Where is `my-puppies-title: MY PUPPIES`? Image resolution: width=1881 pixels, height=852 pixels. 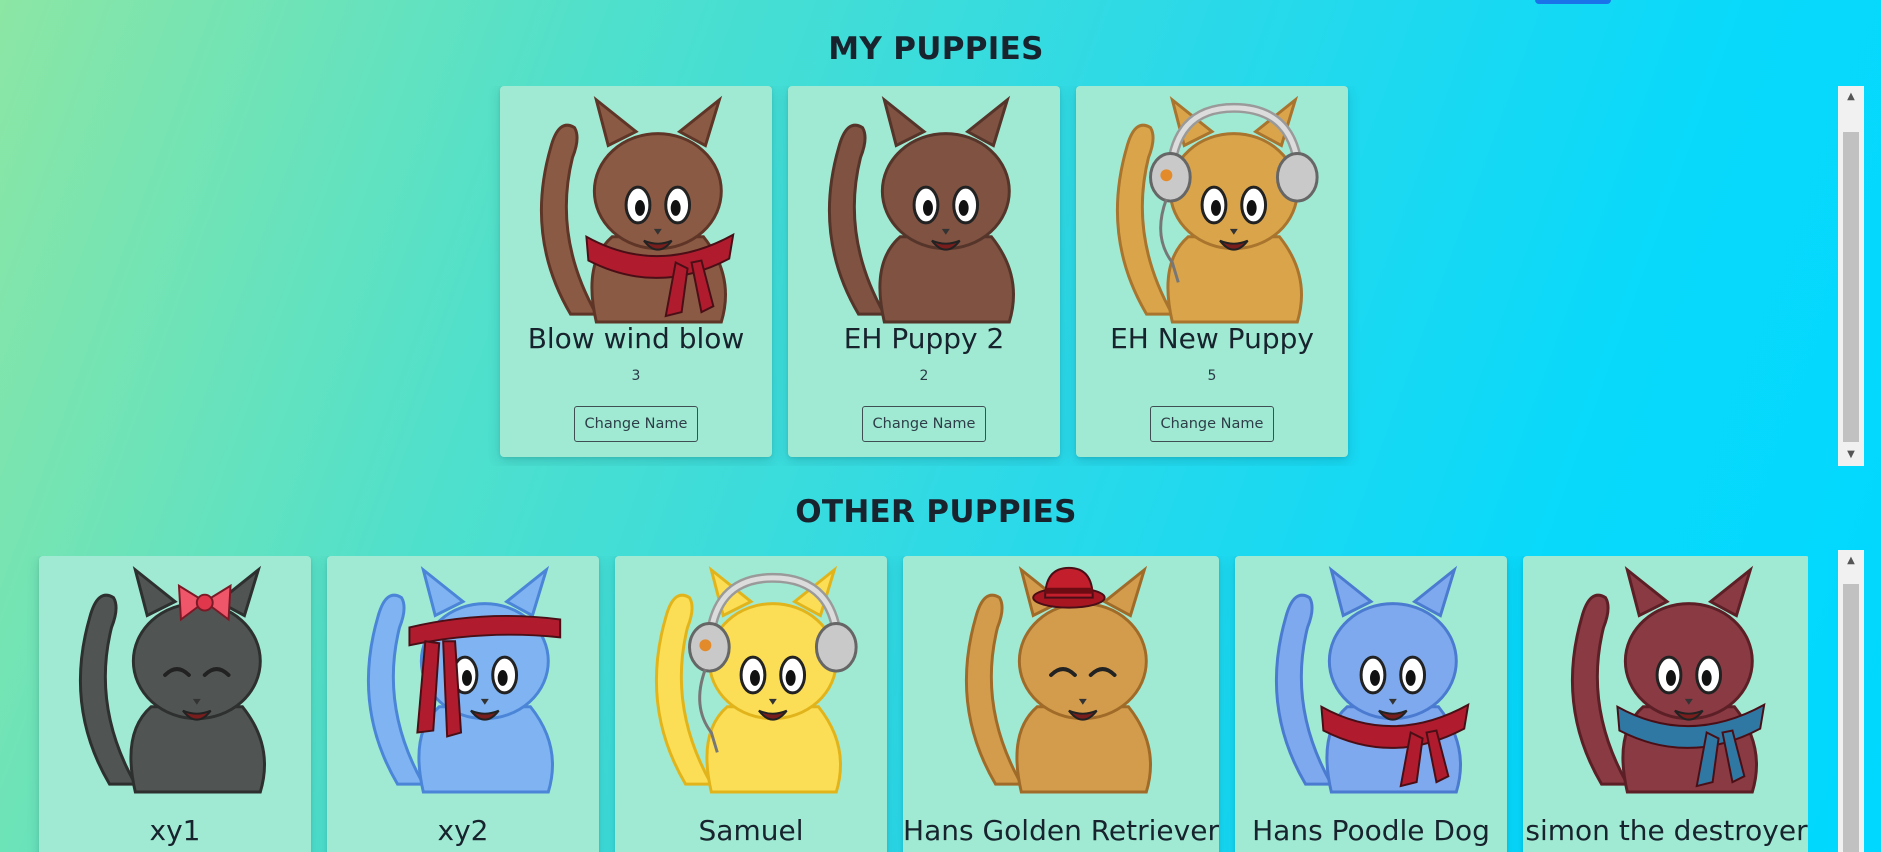
my-puppies-title: MY PUPPIES is located at coordinates (936, 49).